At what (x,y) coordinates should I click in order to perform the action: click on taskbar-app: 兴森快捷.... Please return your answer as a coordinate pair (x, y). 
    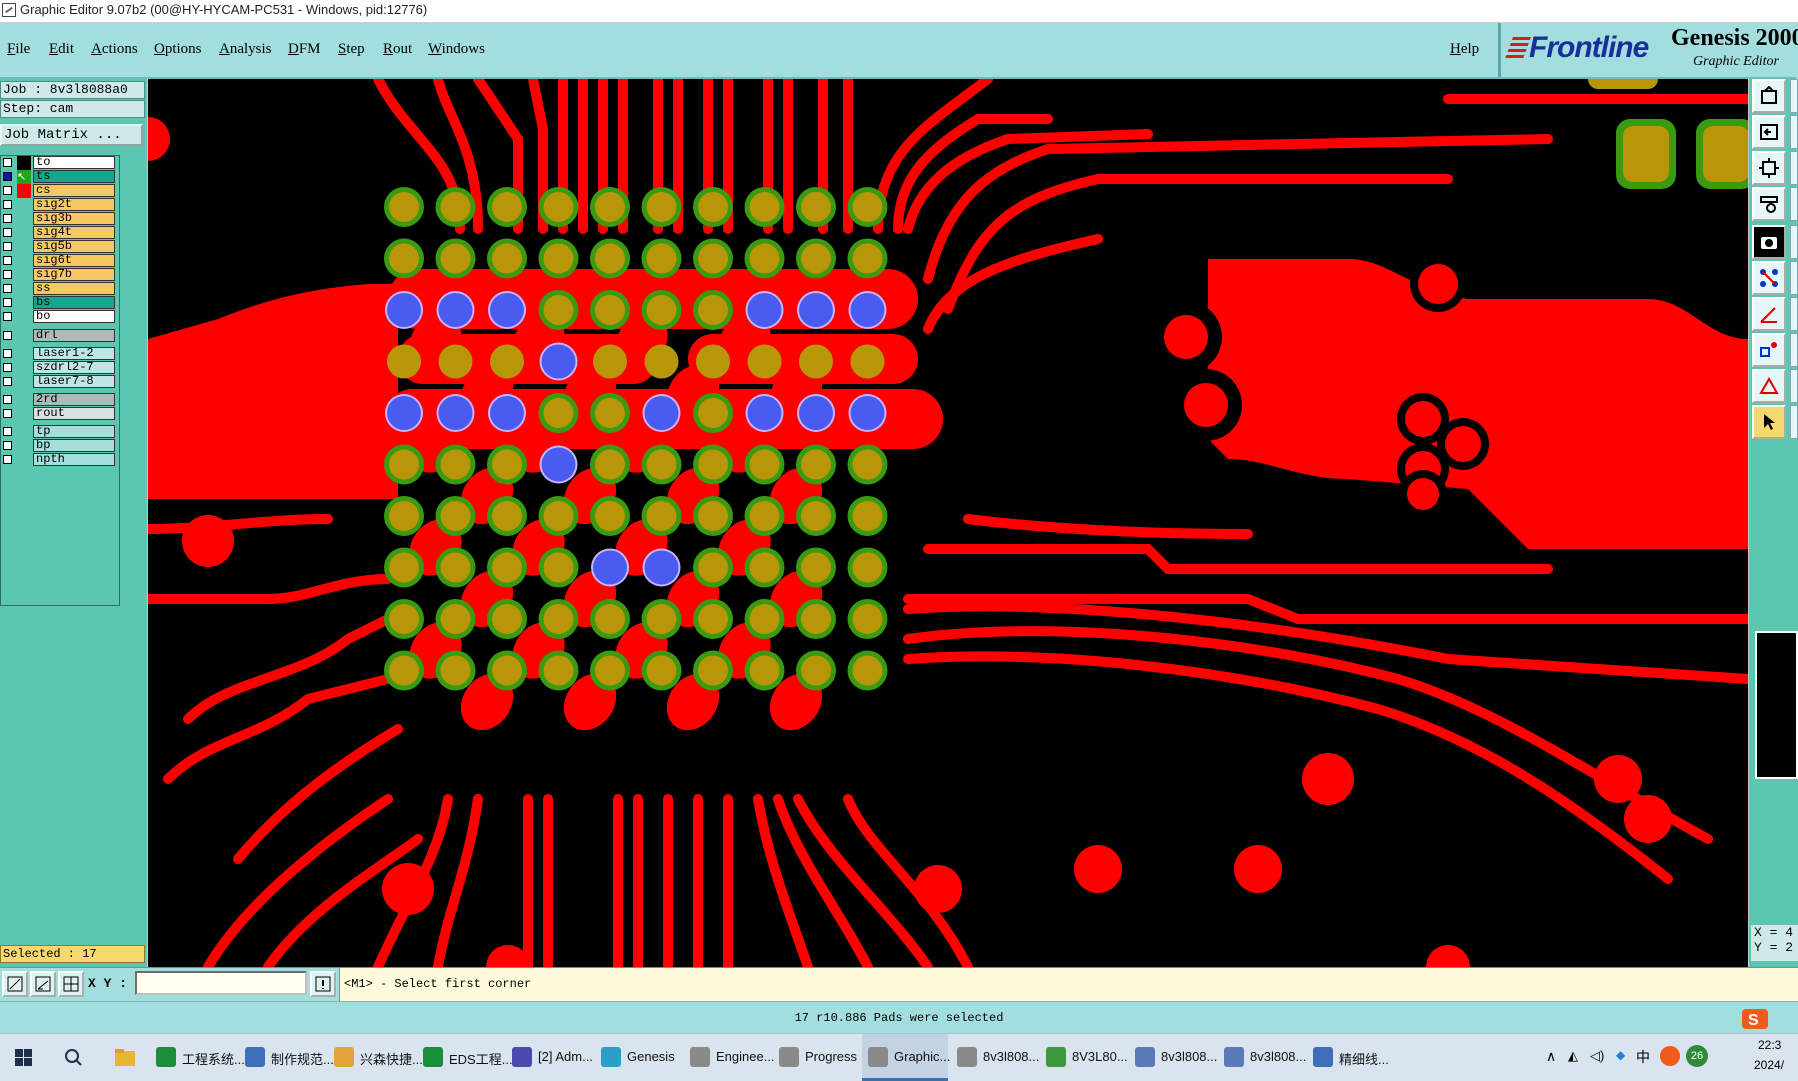
    Looking at the image, I should click on (375, 1057).